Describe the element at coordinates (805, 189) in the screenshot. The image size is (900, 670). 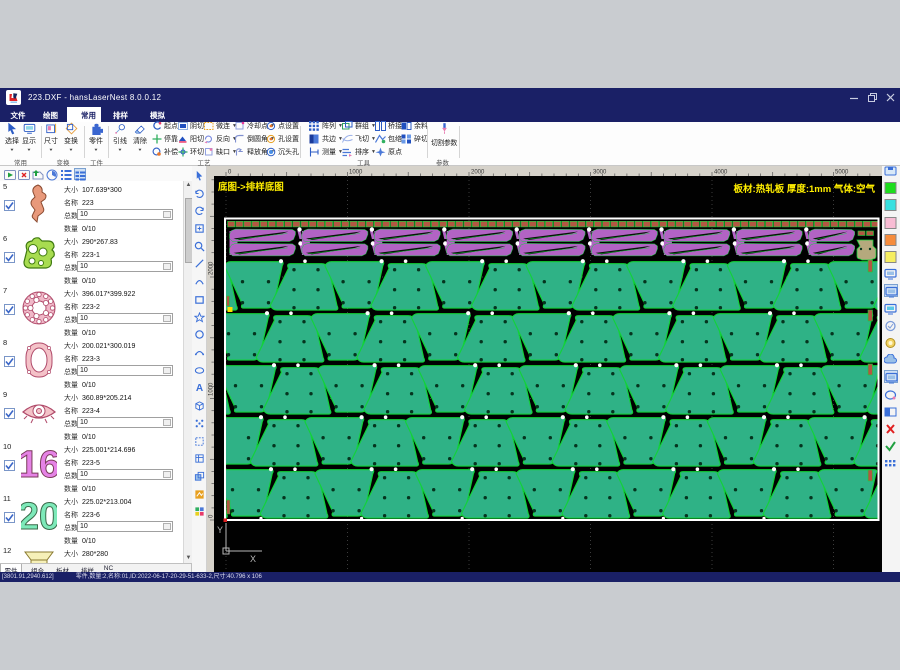
I see `svg-text: 板材:热轧板 厚度:1mm 气体:空气` at that location.